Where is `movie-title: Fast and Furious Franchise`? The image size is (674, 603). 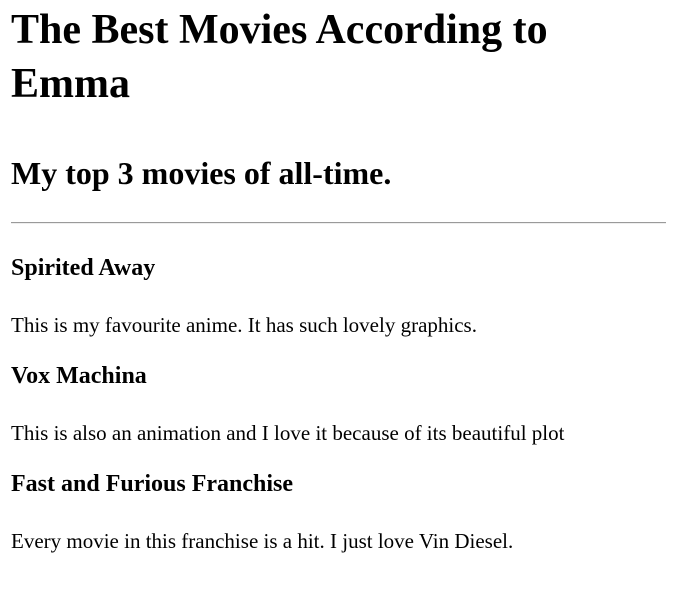 movie-title: Fast and Furious Franchise is located at coordinates (152, 484).